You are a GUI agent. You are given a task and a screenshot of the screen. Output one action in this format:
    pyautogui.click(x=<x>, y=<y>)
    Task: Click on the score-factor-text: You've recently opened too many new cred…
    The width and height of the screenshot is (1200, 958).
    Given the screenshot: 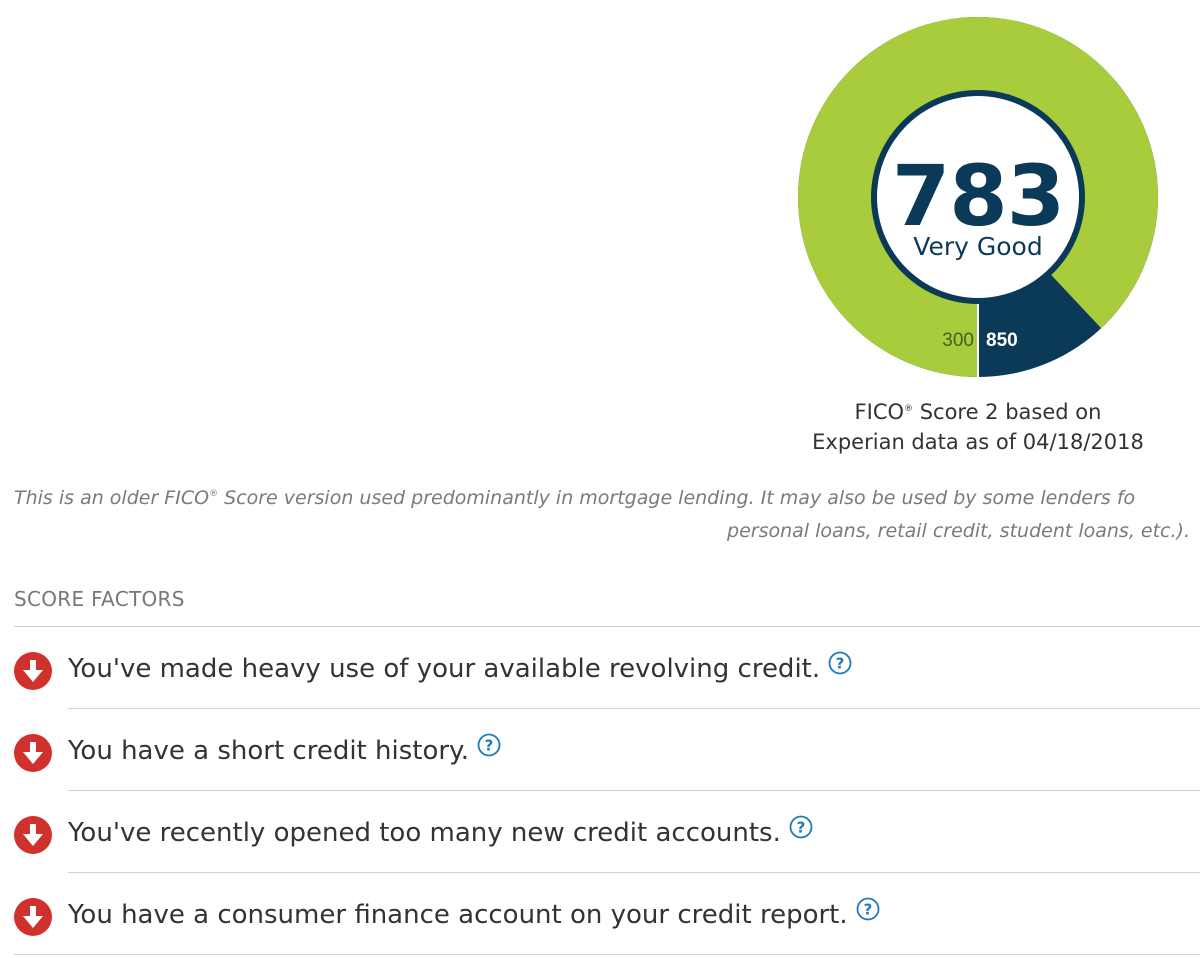 What is the action you would take?
    pyautogui.click(x=440, y=831)
    